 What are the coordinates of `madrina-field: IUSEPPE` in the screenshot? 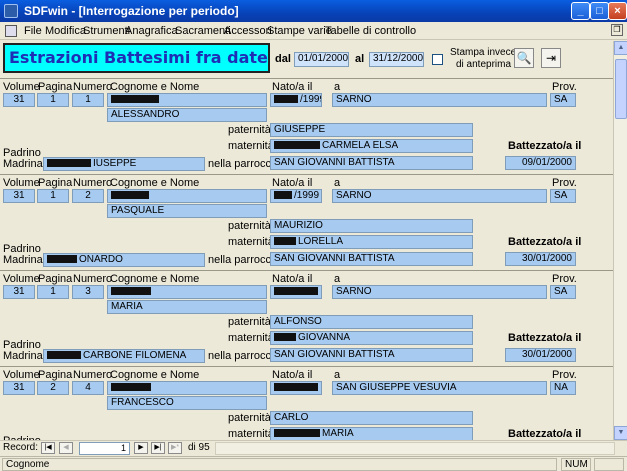 It's located at (124, 164).